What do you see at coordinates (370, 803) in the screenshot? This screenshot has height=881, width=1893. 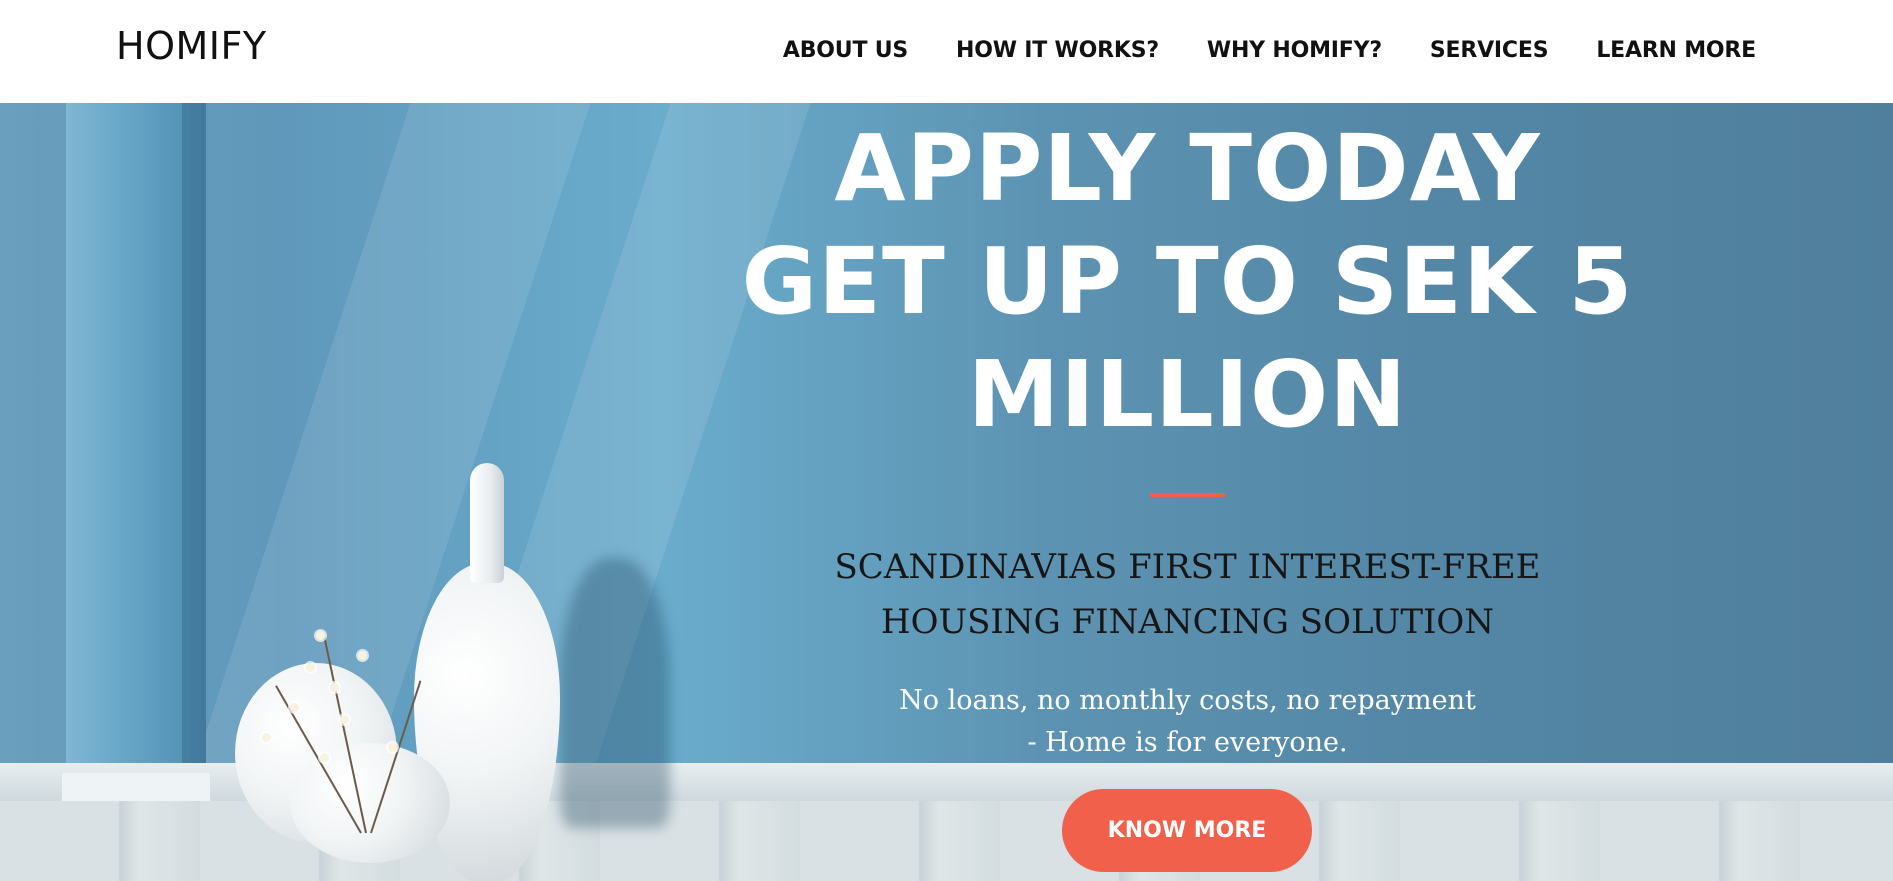 I see `small-vase` at bounding box center [370, 803].